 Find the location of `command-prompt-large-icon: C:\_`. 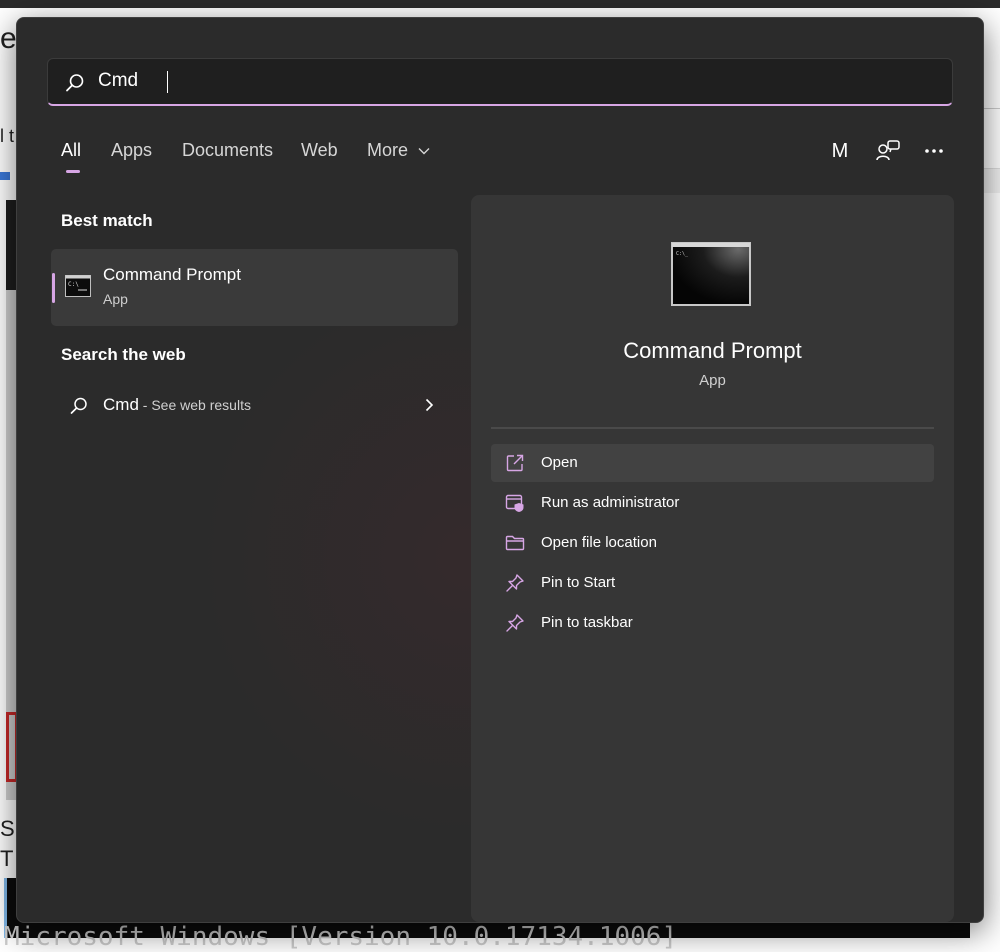

command-prompt-large-icon: C:\_ is located at coordinates (711, 274).